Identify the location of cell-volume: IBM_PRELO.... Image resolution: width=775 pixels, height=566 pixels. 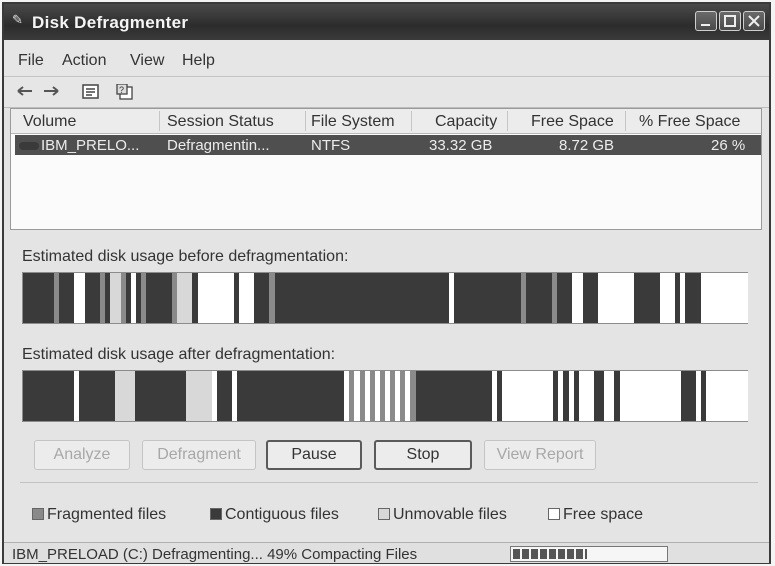
(90, 145).